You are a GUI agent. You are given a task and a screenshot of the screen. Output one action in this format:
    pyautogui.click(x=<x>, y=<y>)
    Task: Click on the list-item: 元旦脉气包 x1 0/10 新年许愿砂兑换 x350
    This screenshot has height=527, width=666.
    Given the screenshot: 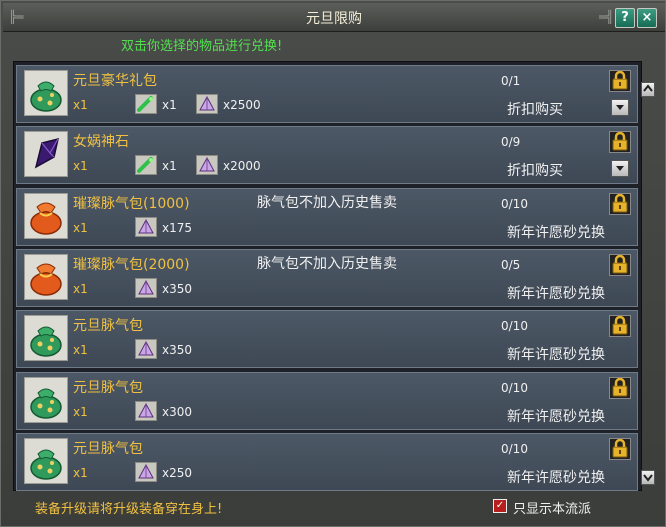 What is the action you would take?
    pyautogui.click(x=327, y=339)
    